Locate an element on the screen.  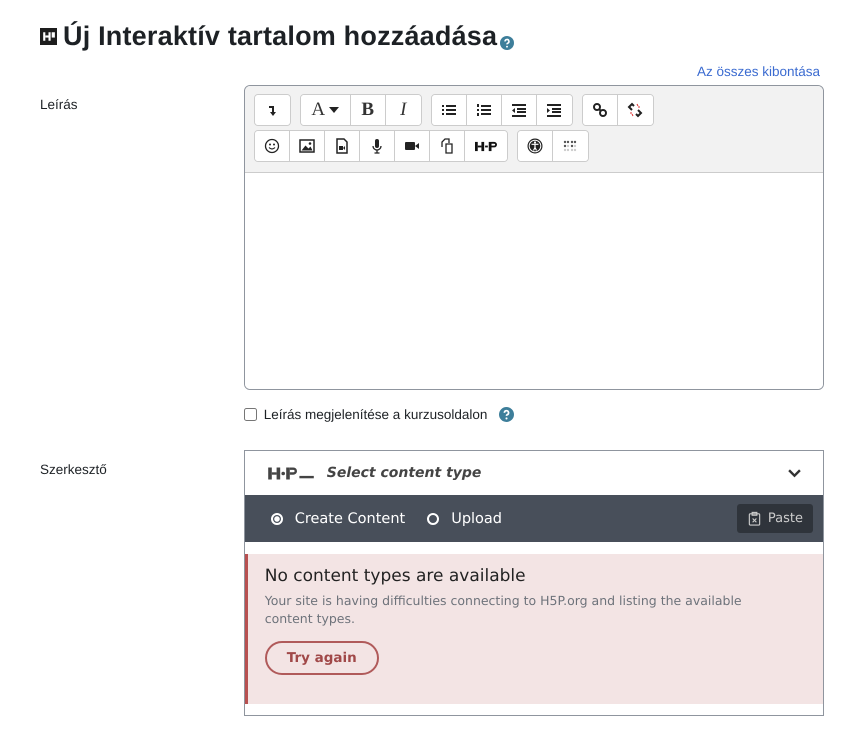
hub-title: Select content type is located at coordinates (404, 473).